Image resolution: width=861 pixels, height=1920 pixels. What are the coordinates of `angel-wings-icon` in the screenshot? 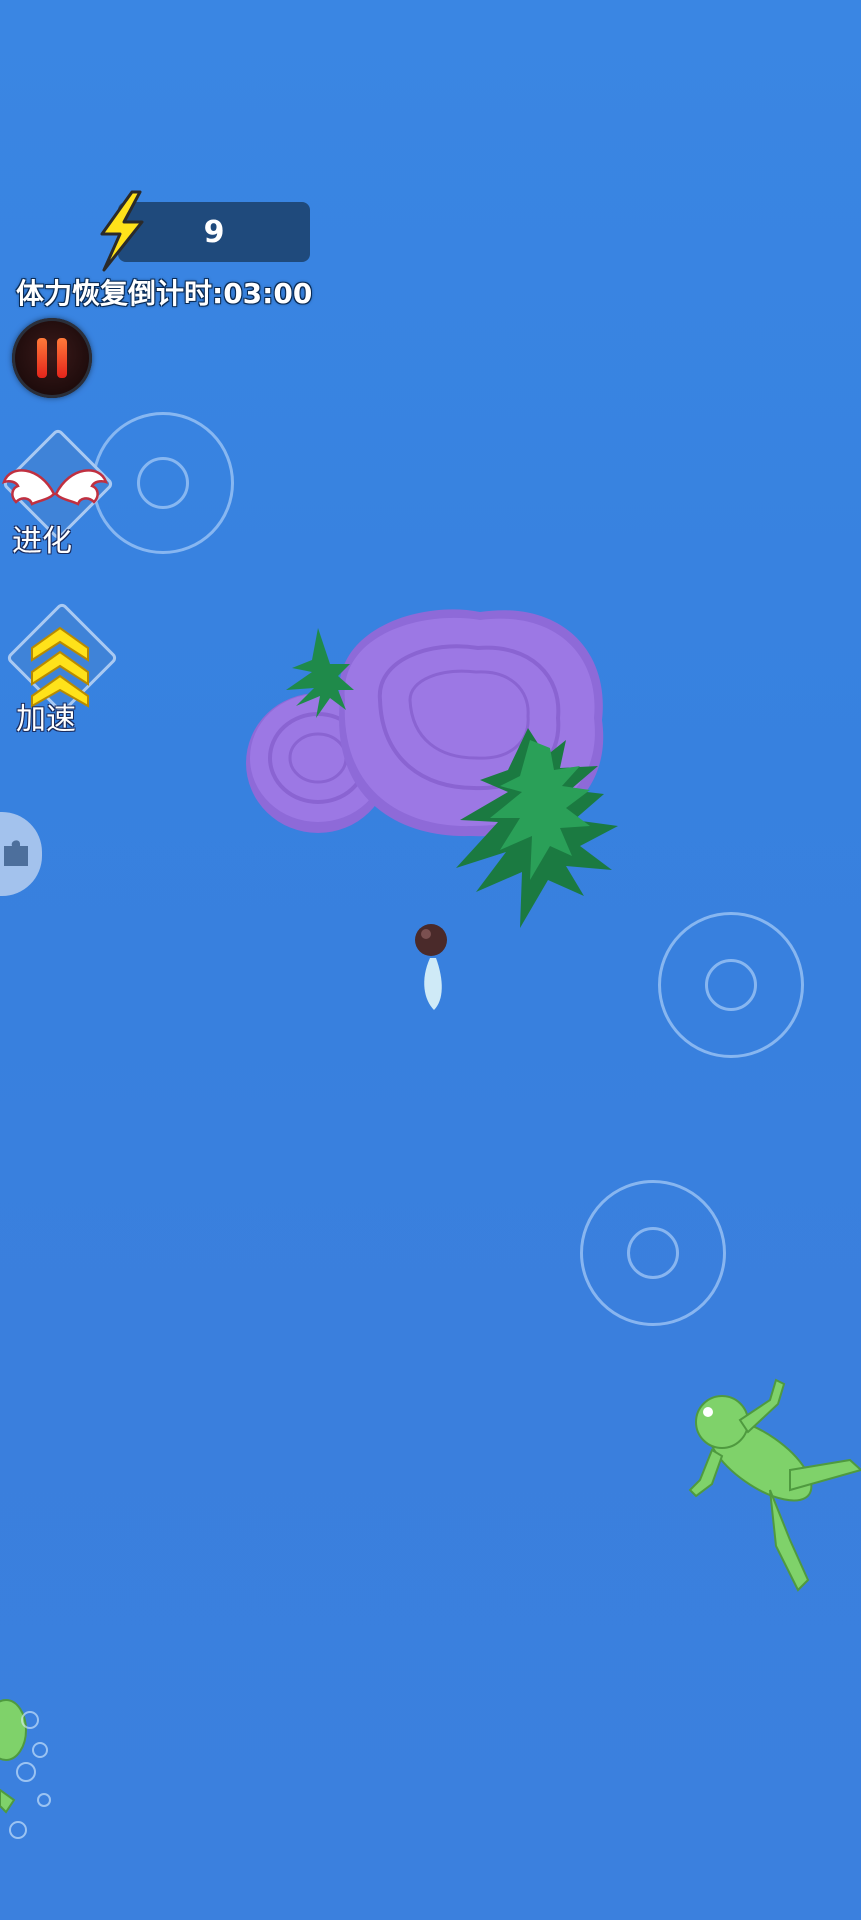 It's located at (55, 487).